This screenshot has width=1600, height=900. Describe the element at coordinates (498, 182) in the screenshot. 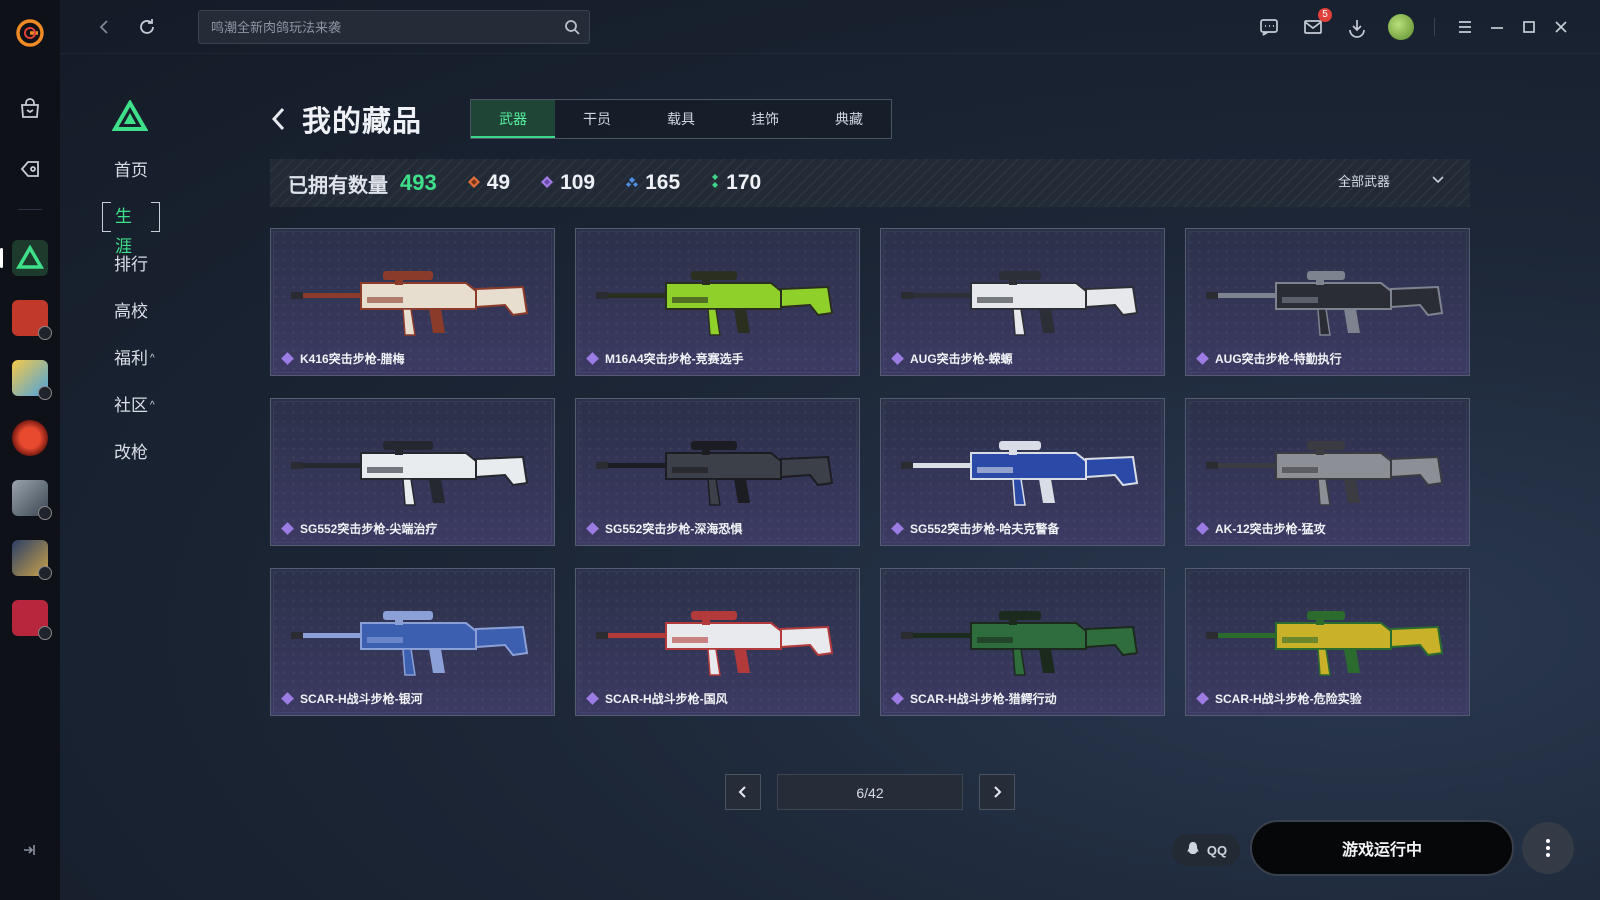

I see `rarity-count-orange-value: 49` at that location.